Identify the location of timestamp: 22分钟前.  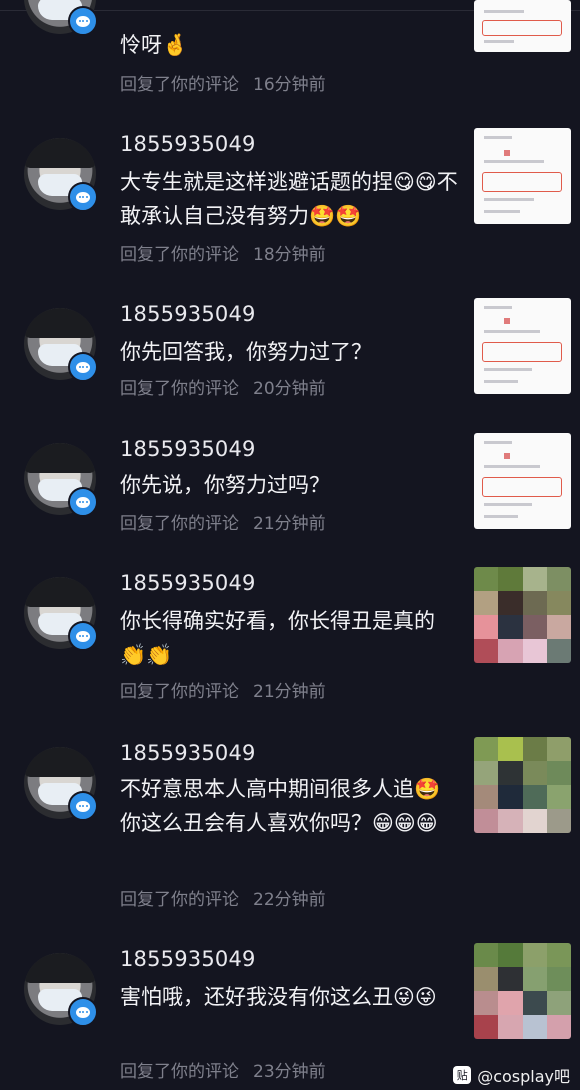
(289, 900).